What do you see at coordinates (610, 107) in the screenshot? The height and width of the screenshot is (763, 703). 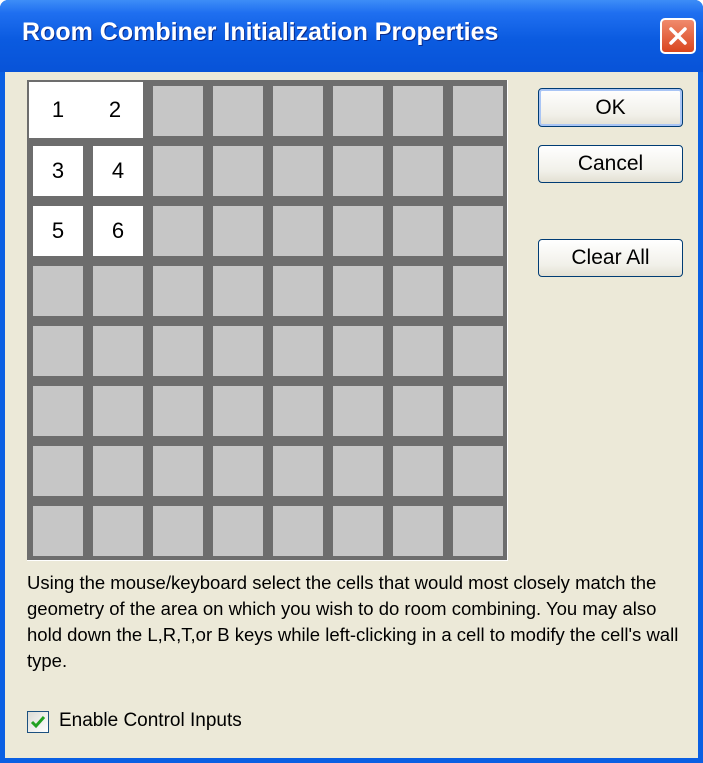 I see `ok-button: OK` at bounding box center [610, 107].